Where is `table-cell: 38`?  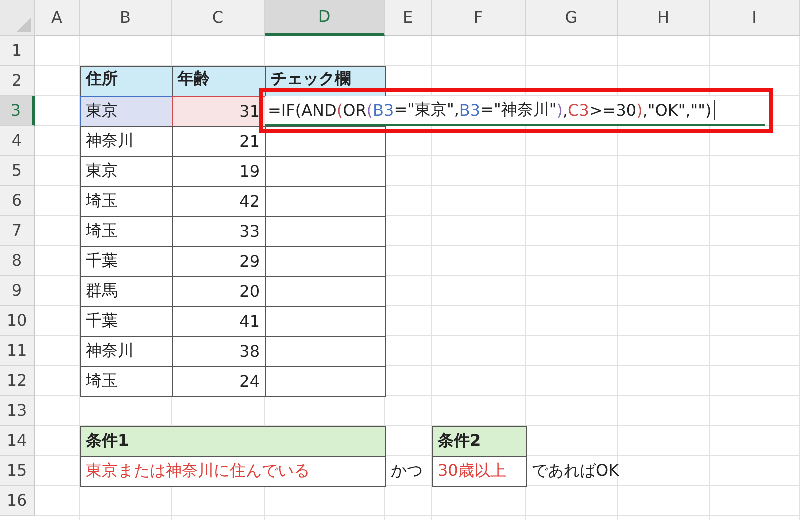 table-cell: 38 is located at coordinates (219, 351).